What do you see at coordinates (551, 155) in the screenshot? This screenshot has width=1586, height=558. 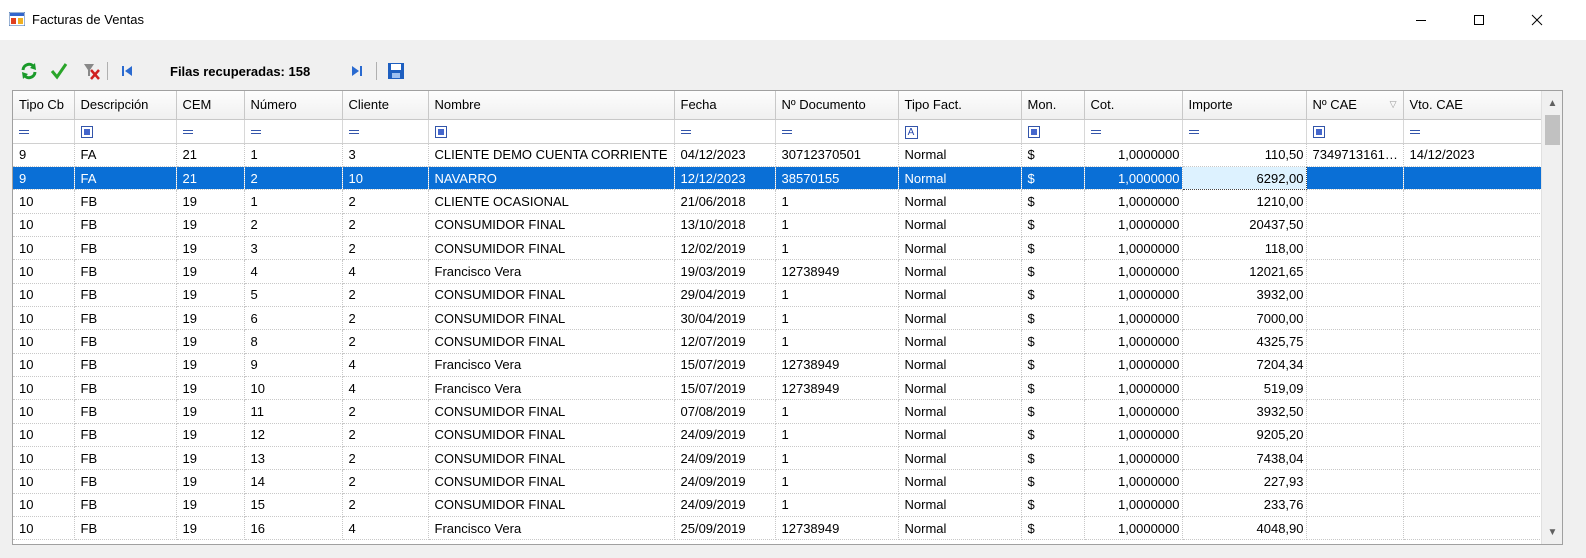 I see `table-cell: CLIENTE DEMO CUENTA CORRIENTE` at bounding box center [551, 155].